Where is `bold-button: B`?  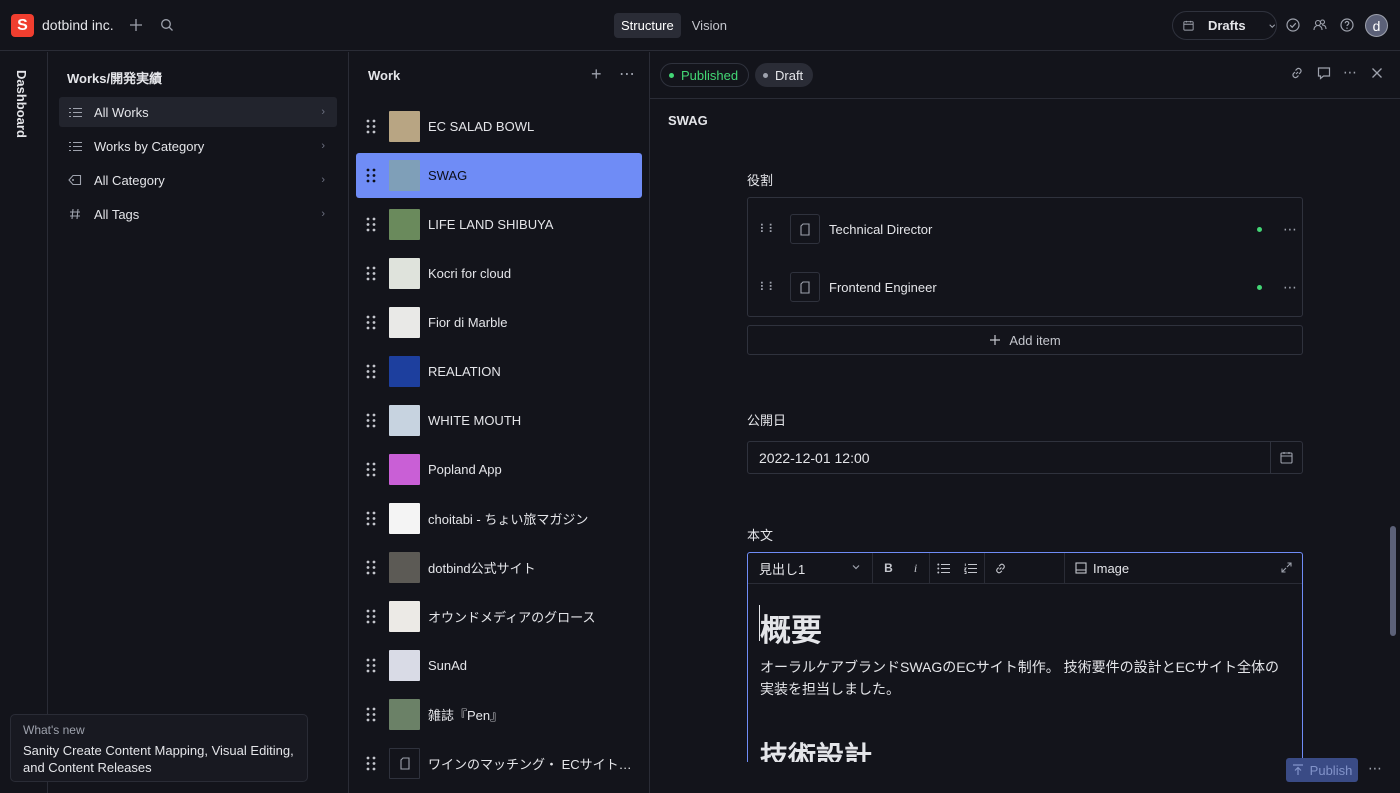 bold-button: B is located at coordinates (888, 568).